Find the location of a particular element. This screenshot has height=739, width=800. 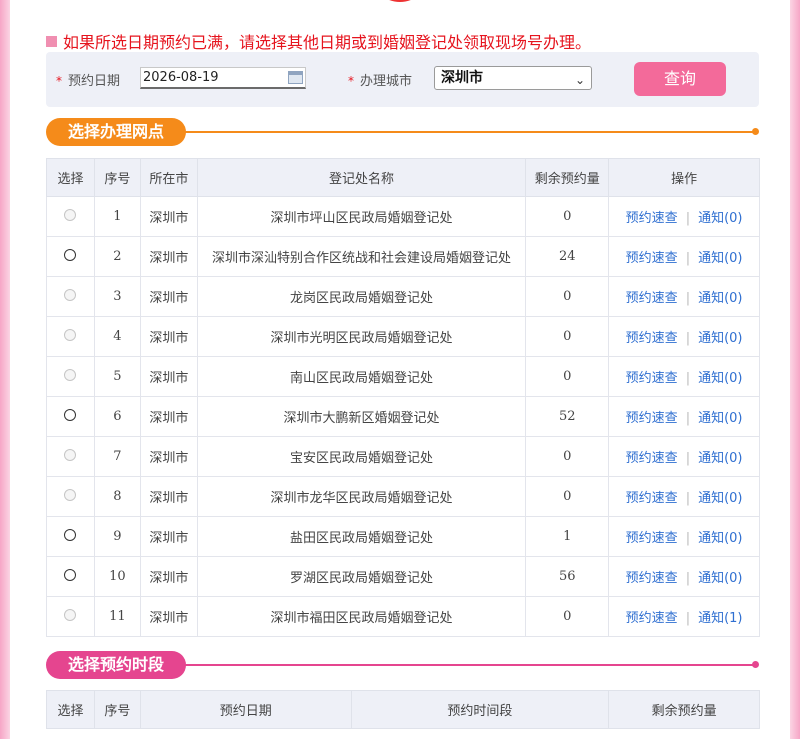

section-divider-dot is located at coordinates (755, 131).